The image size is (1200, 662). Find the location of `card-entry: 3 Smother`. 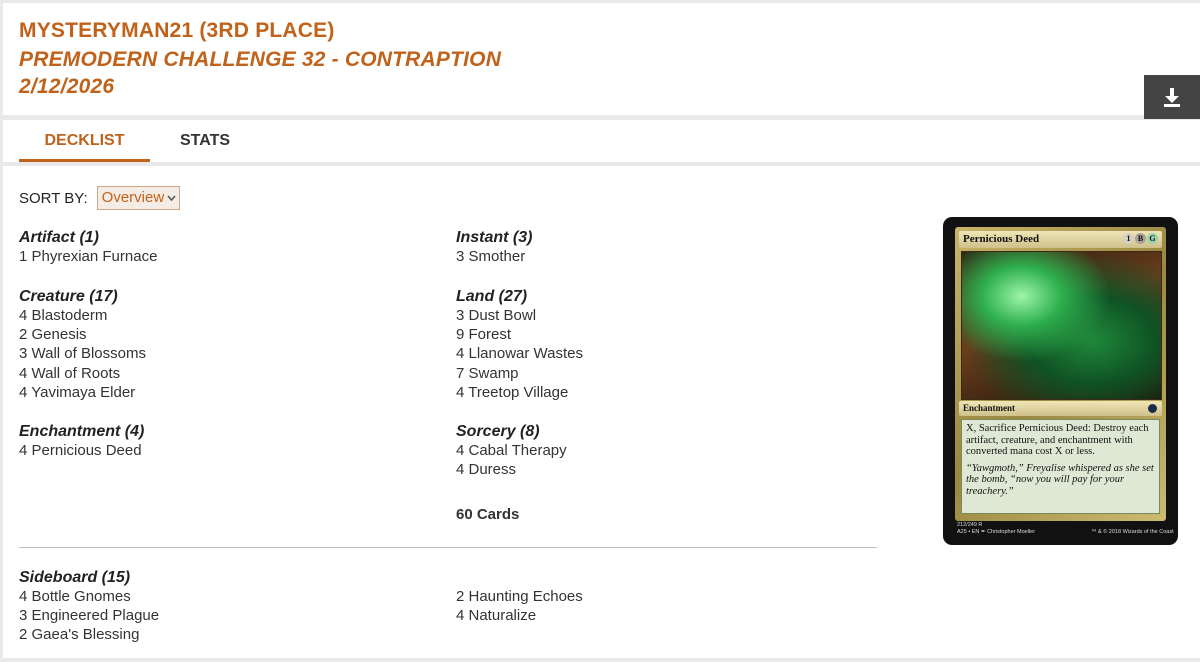

card-entry: 3 Smother is located at coordinates (494, 256).